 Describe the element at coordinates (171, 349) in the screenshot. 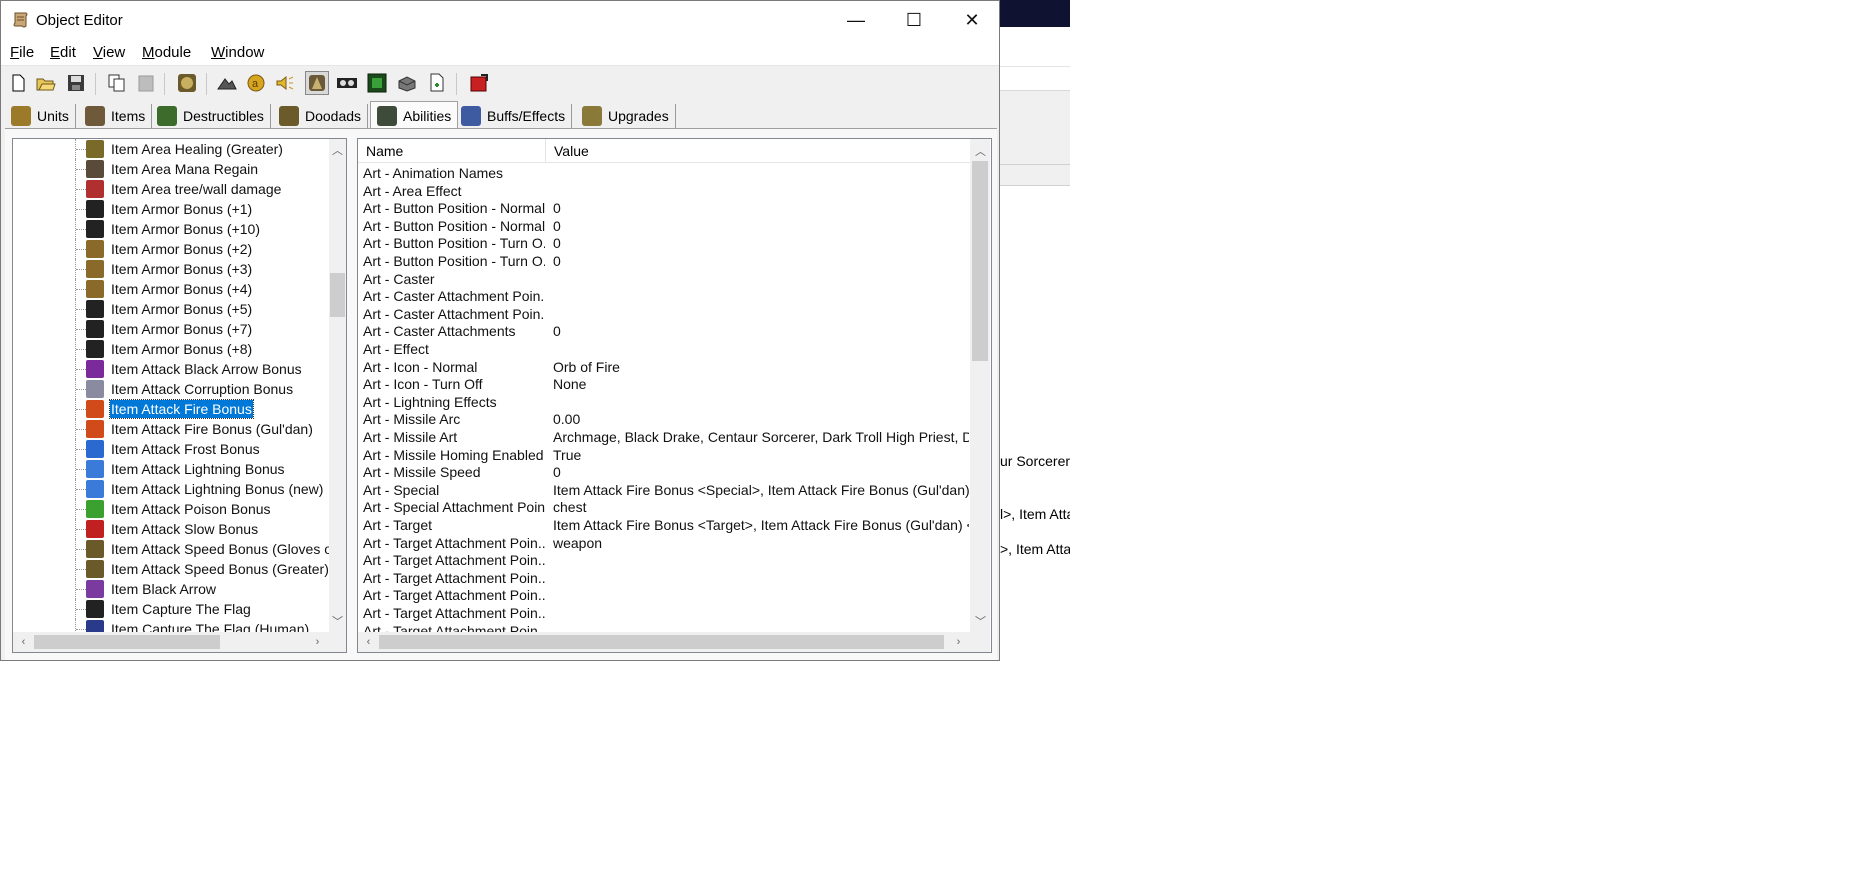

I see `tree-item: Item Armor Bonus (+8)` at that location.